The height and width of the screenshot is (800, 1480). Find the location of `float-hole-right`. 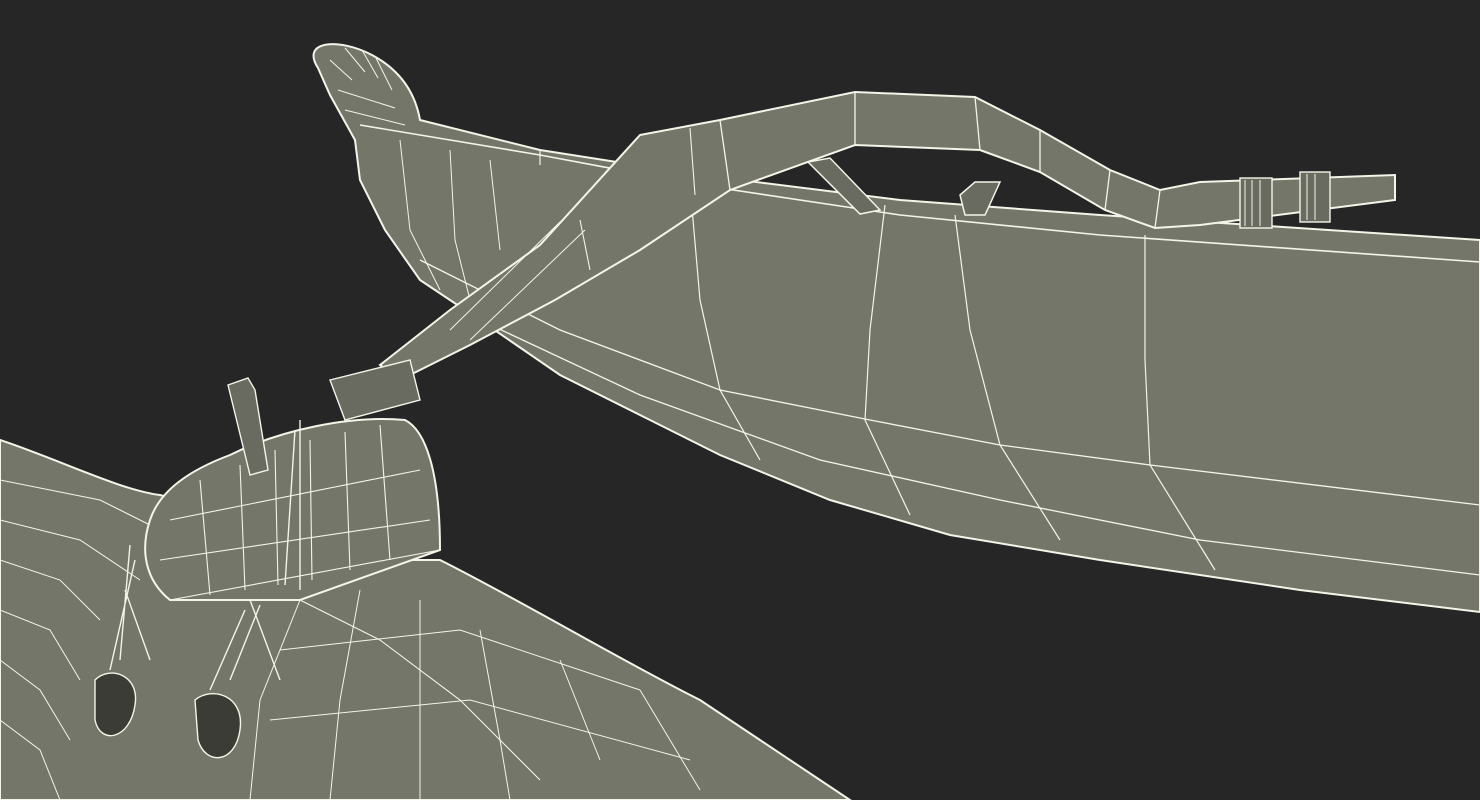

float-hole-right is located at coordinates (218, 725).